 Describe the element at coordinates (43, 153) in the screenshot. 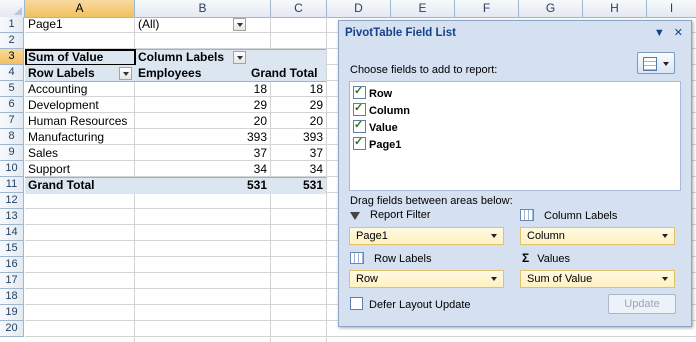

I see `row-label: Sales` at that location.